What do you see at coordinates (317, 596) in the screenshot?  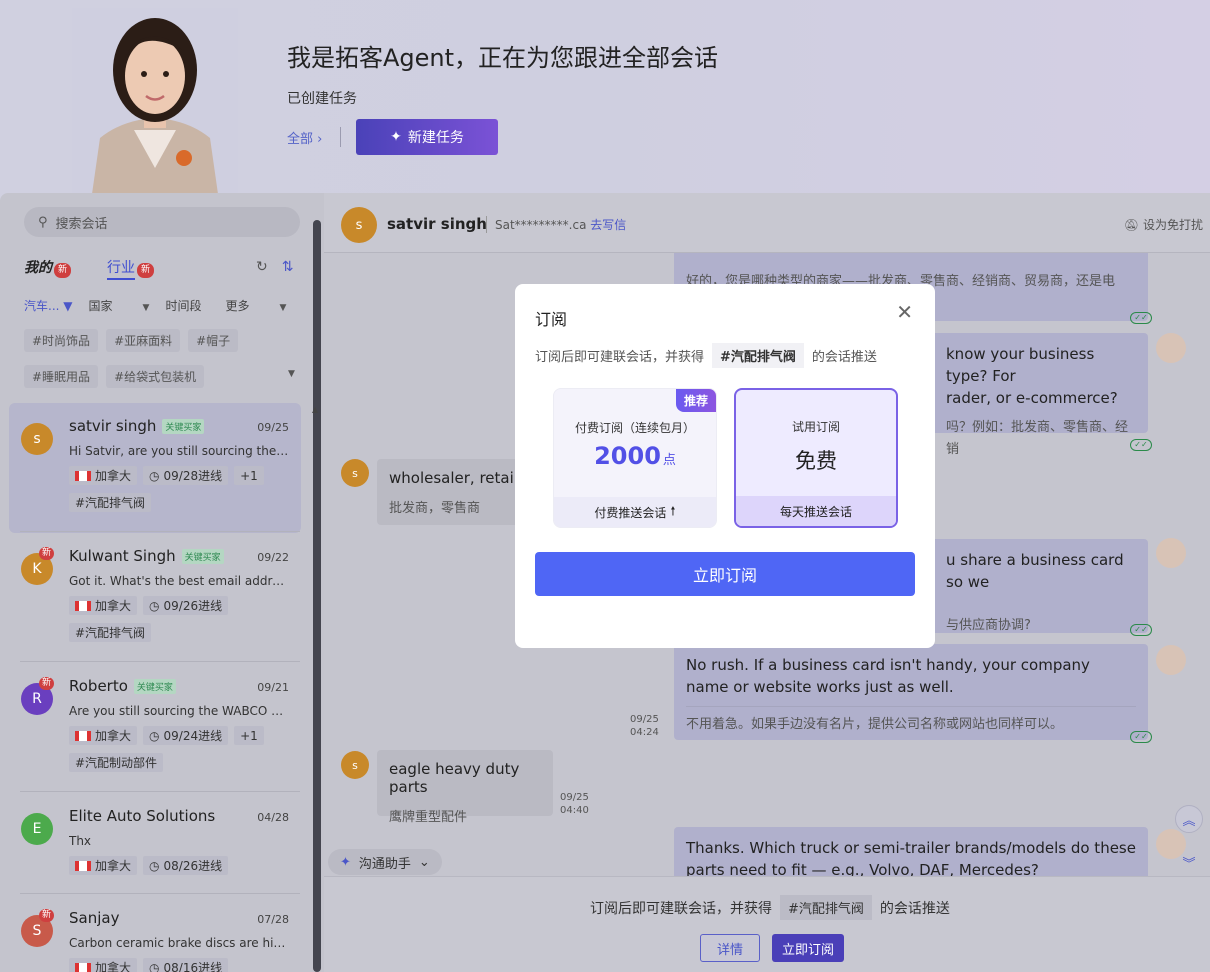 I see `sidebar-scrollbar` at bounding box center [317, 596].